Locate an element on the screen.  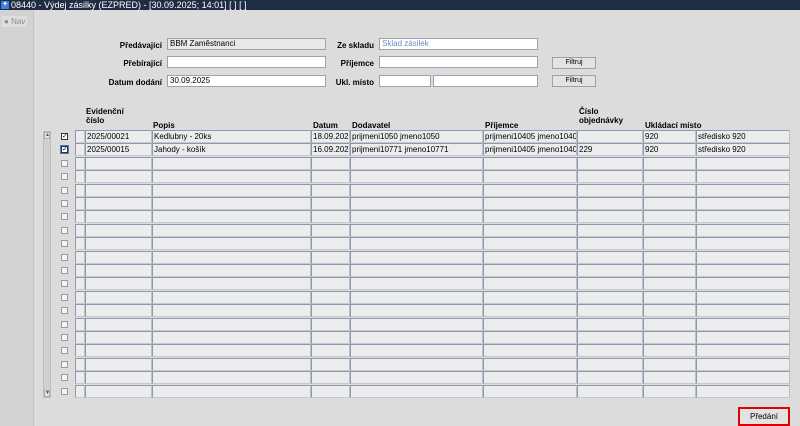
nav-button: ● Nav is located at coordinates (15, 21).